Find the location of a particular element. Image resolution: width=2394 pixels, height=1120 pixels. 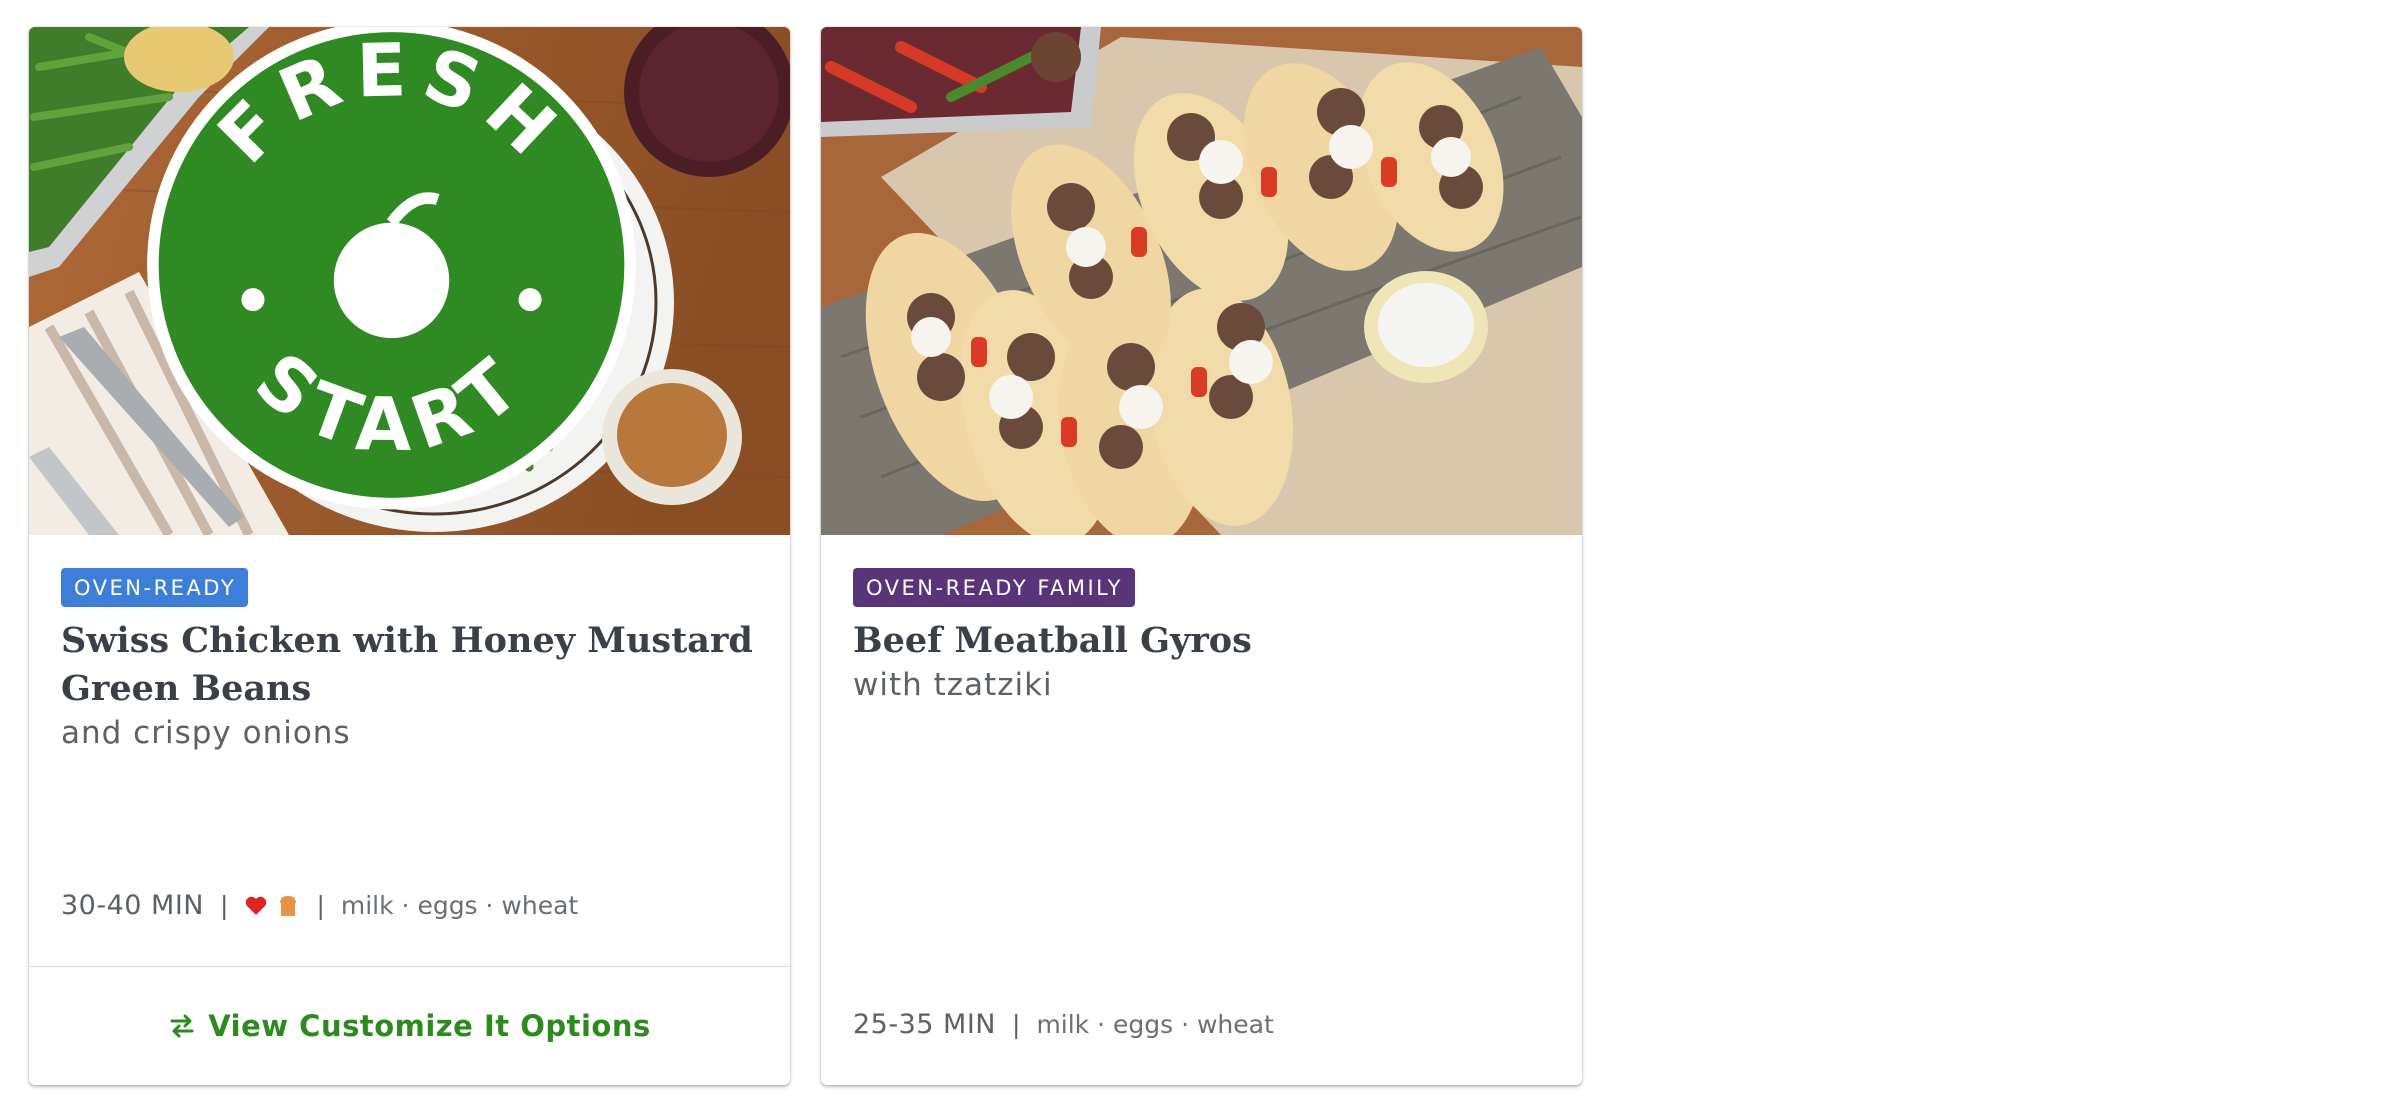

cook-time: 25-35 MIN is located at coordinates (924, 1024).